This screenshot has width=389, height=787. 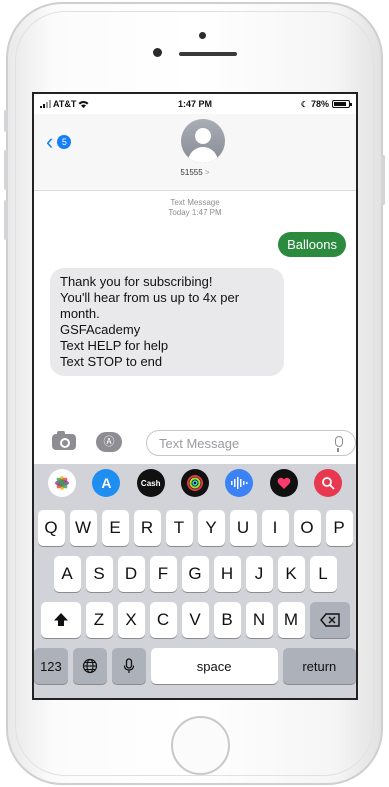 What do you see at coordinates (150, 297) in the screenshot?
I see `message-line: You'll hear from us up to 4x per` at bounding box center [150, 297].